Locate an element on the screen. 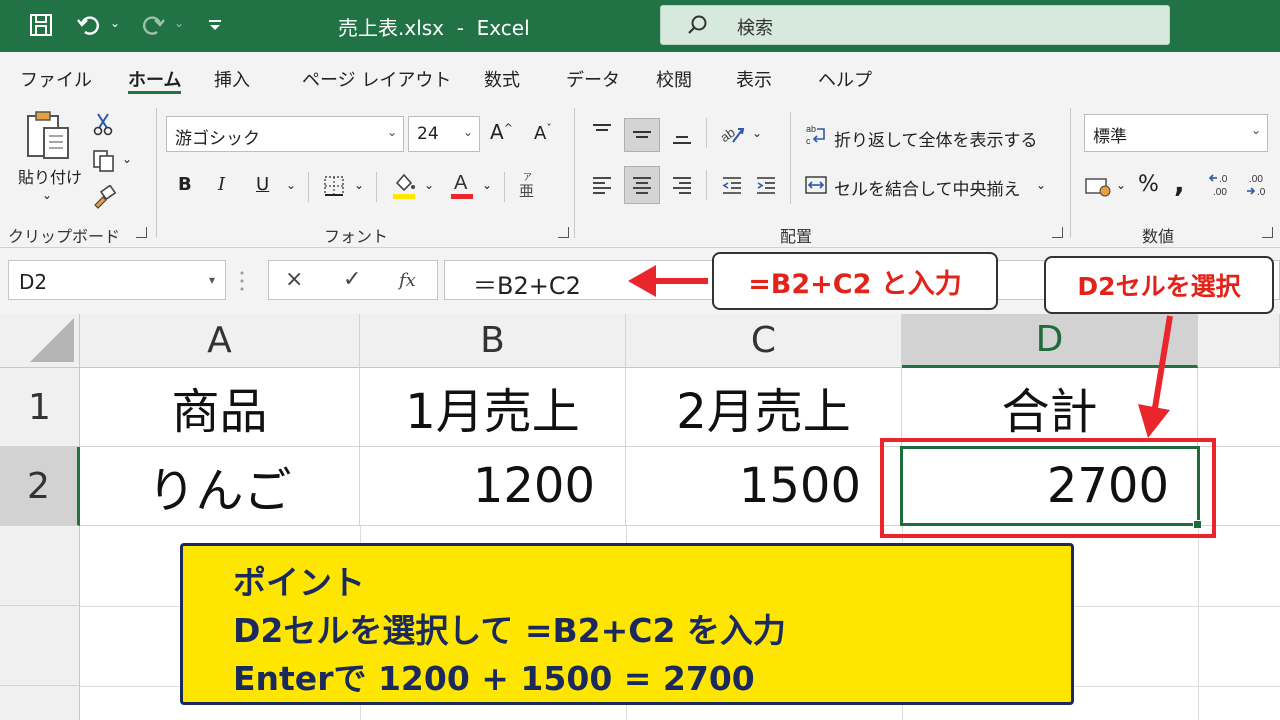 The width and height of the screenshot is (1280, 720). save-icon is located at coordinates (41, 25).